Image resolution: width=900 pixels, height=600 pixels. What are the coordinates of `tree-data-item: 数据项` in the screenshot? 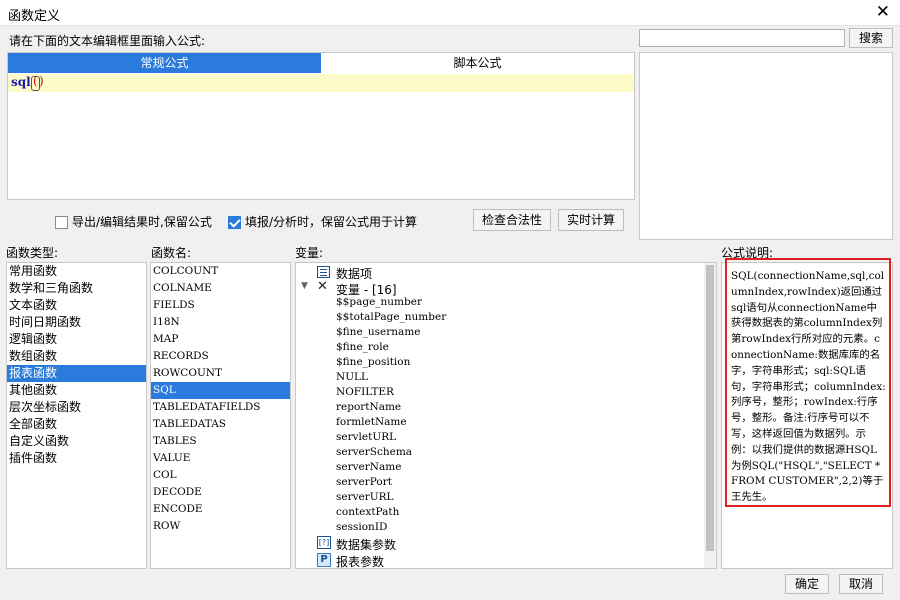 It's located at (354, 273).